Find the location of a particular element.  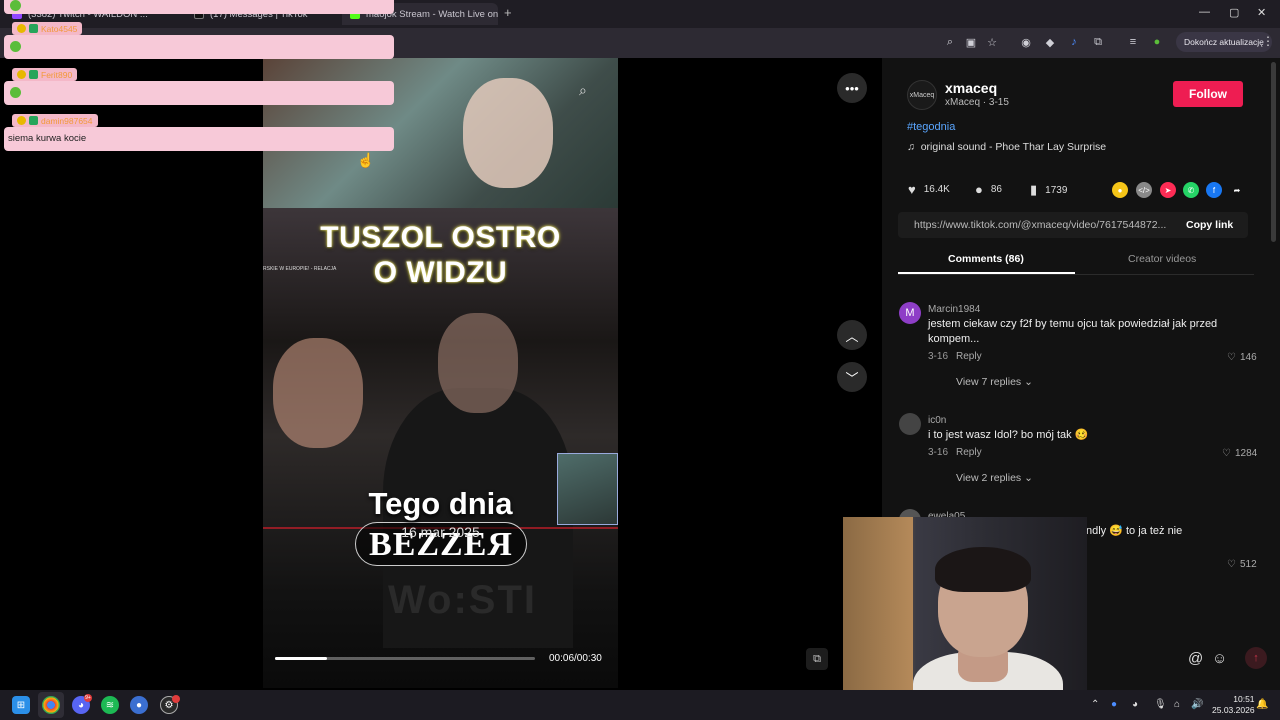

follow-button: Follow is located at coordinates (1208, 94).